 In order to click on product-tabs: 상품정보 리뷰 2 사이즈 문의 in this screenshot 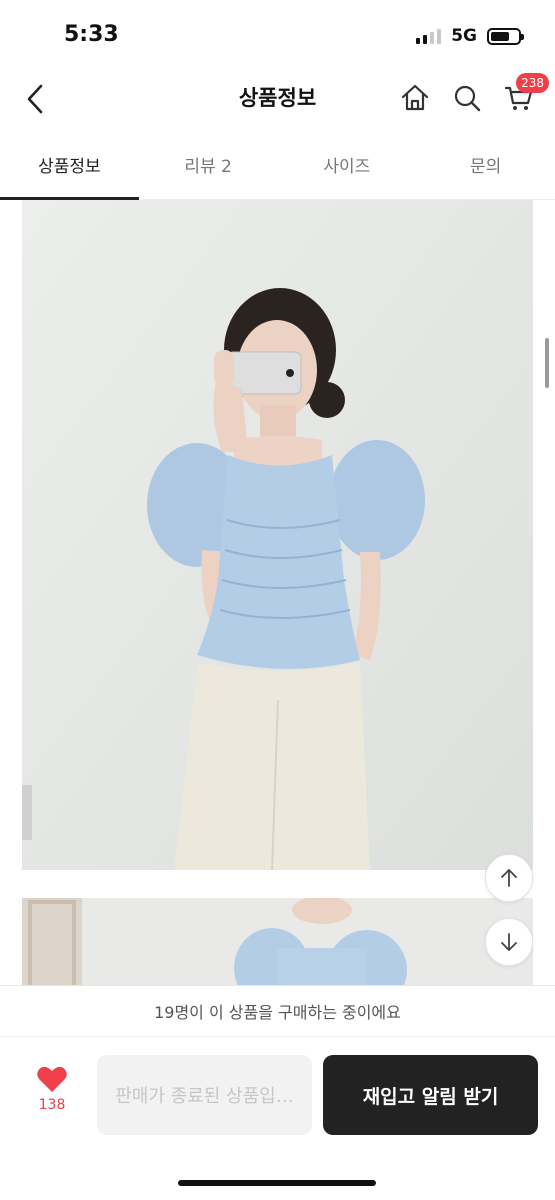, I will do `click(277, 165)`.